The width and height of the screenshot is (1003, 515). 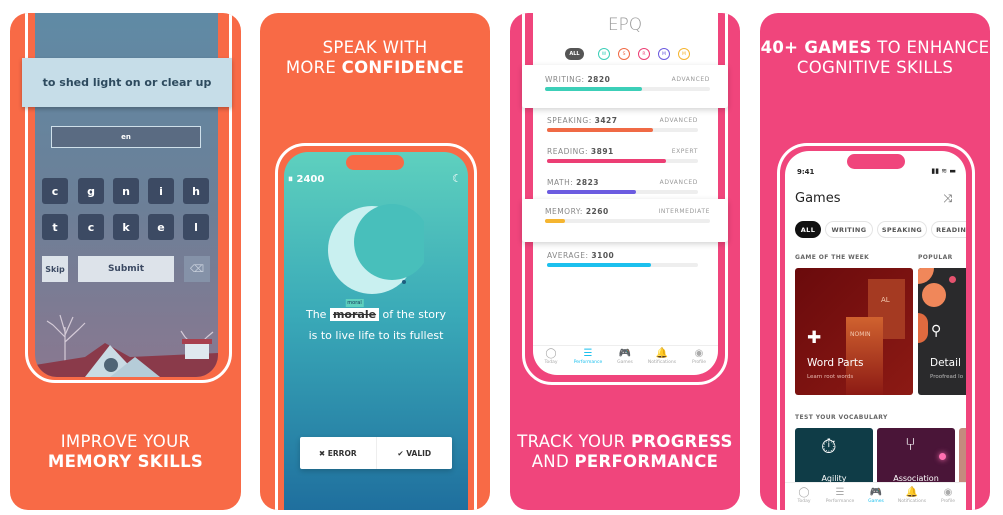 I want to click on stopwatch-icon: ⏱, so click(x=829, y=446).